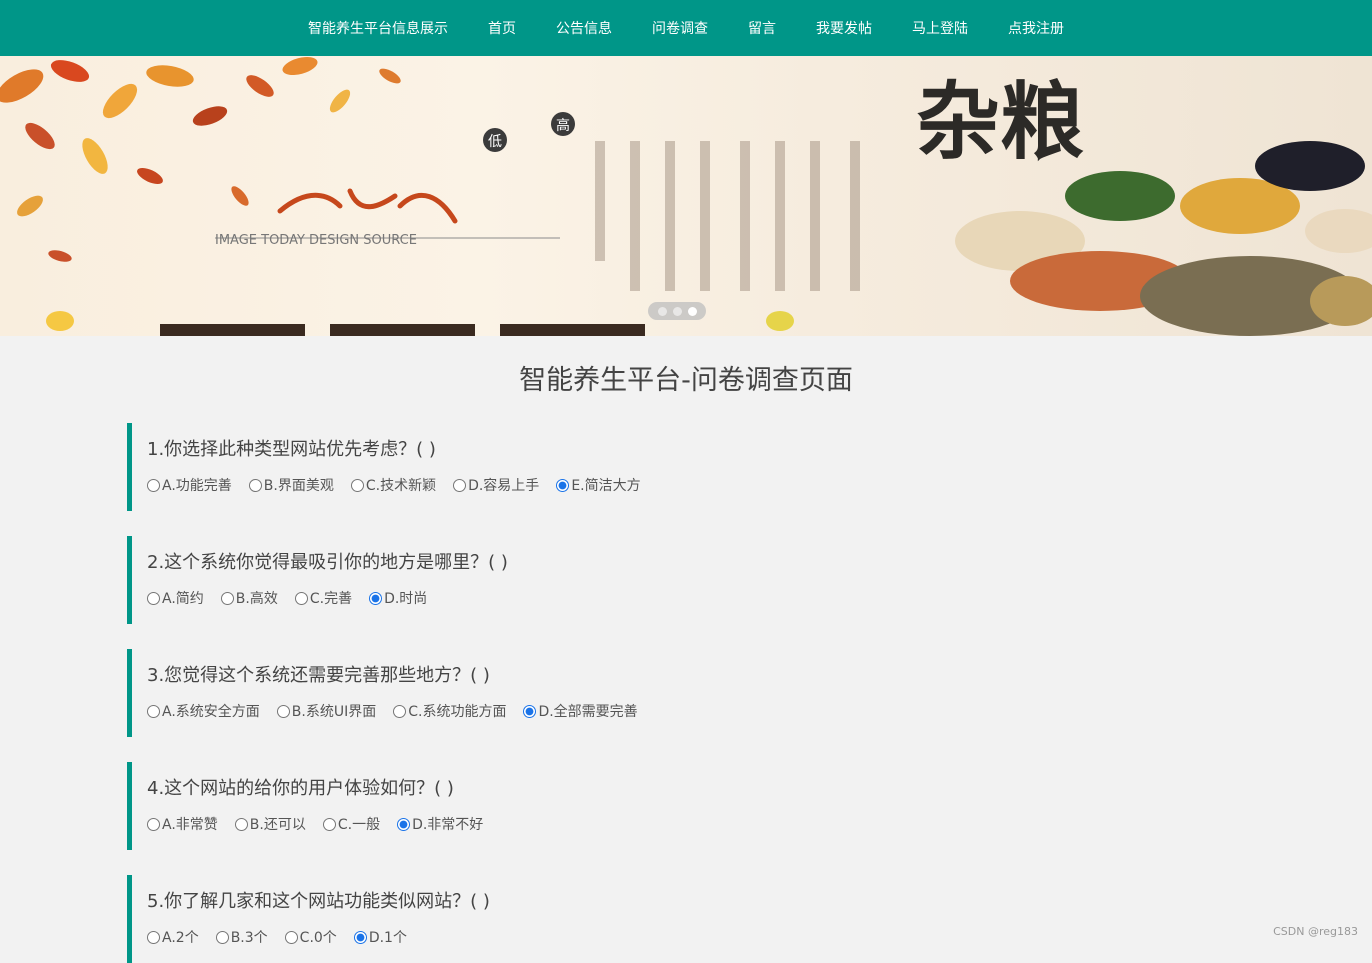  What do you see at coordinates (504, 486) in the screenshot?
I see `option-label: D.容易上手` at bounding box center [504, 486].